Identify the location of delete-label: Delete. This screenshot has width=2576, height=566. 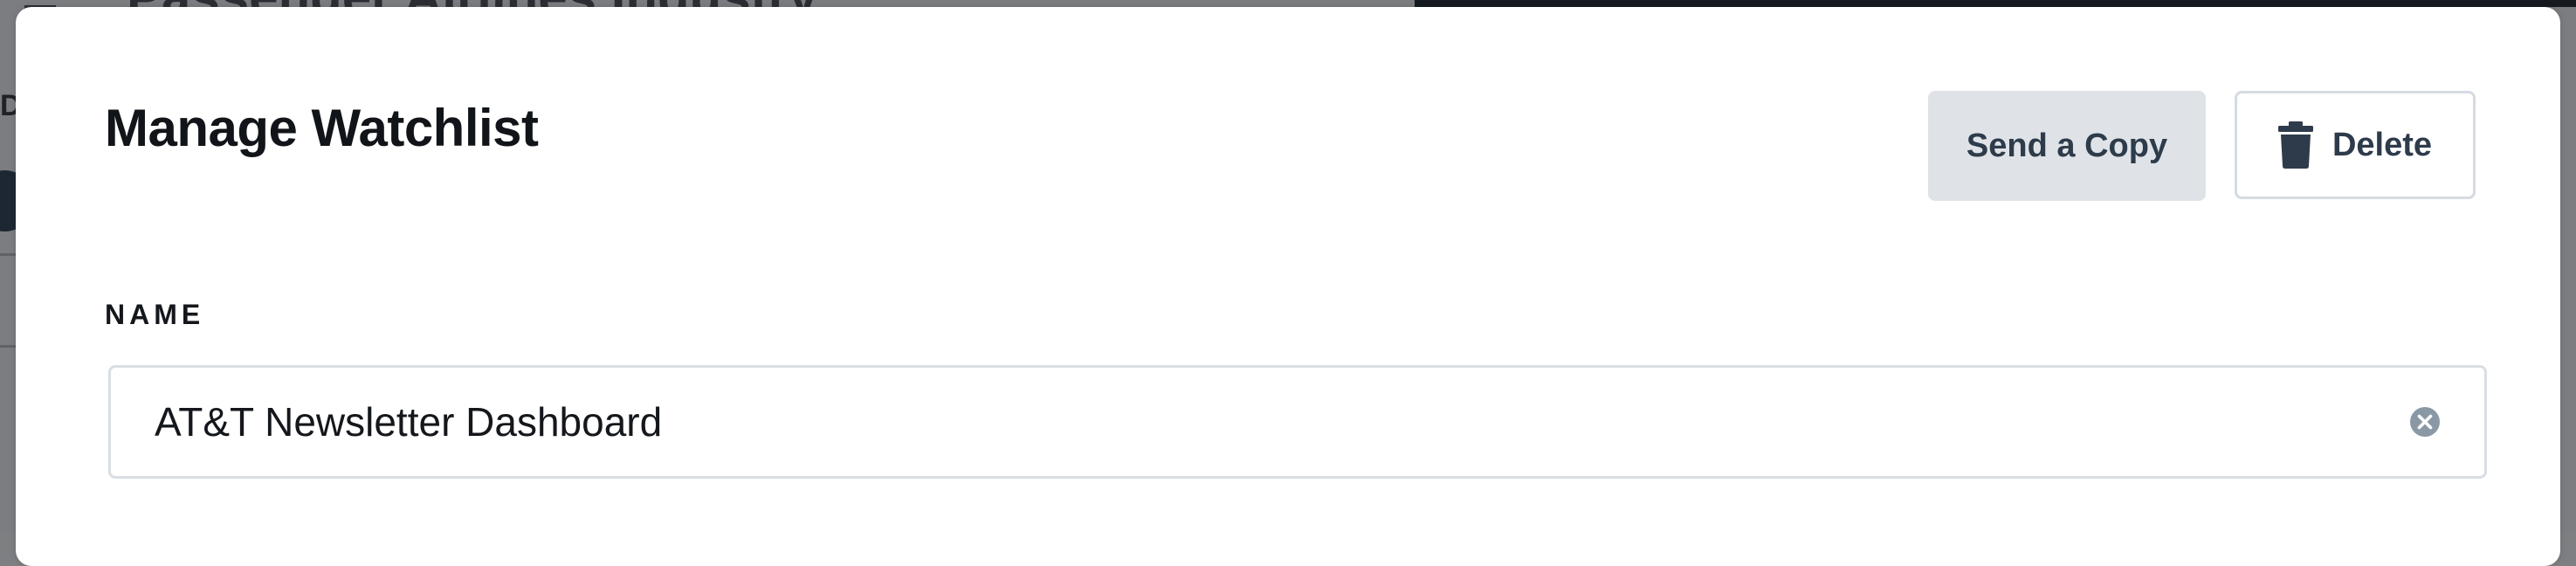
(2382, 144).